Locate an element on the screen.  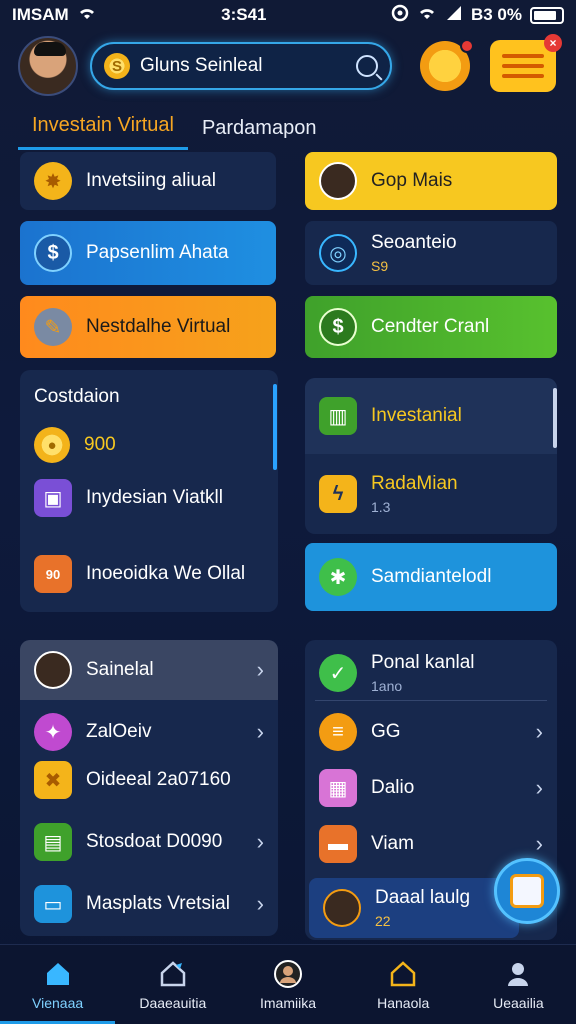
coin-value-row: ● 900 is located at coordinates (75, 445).